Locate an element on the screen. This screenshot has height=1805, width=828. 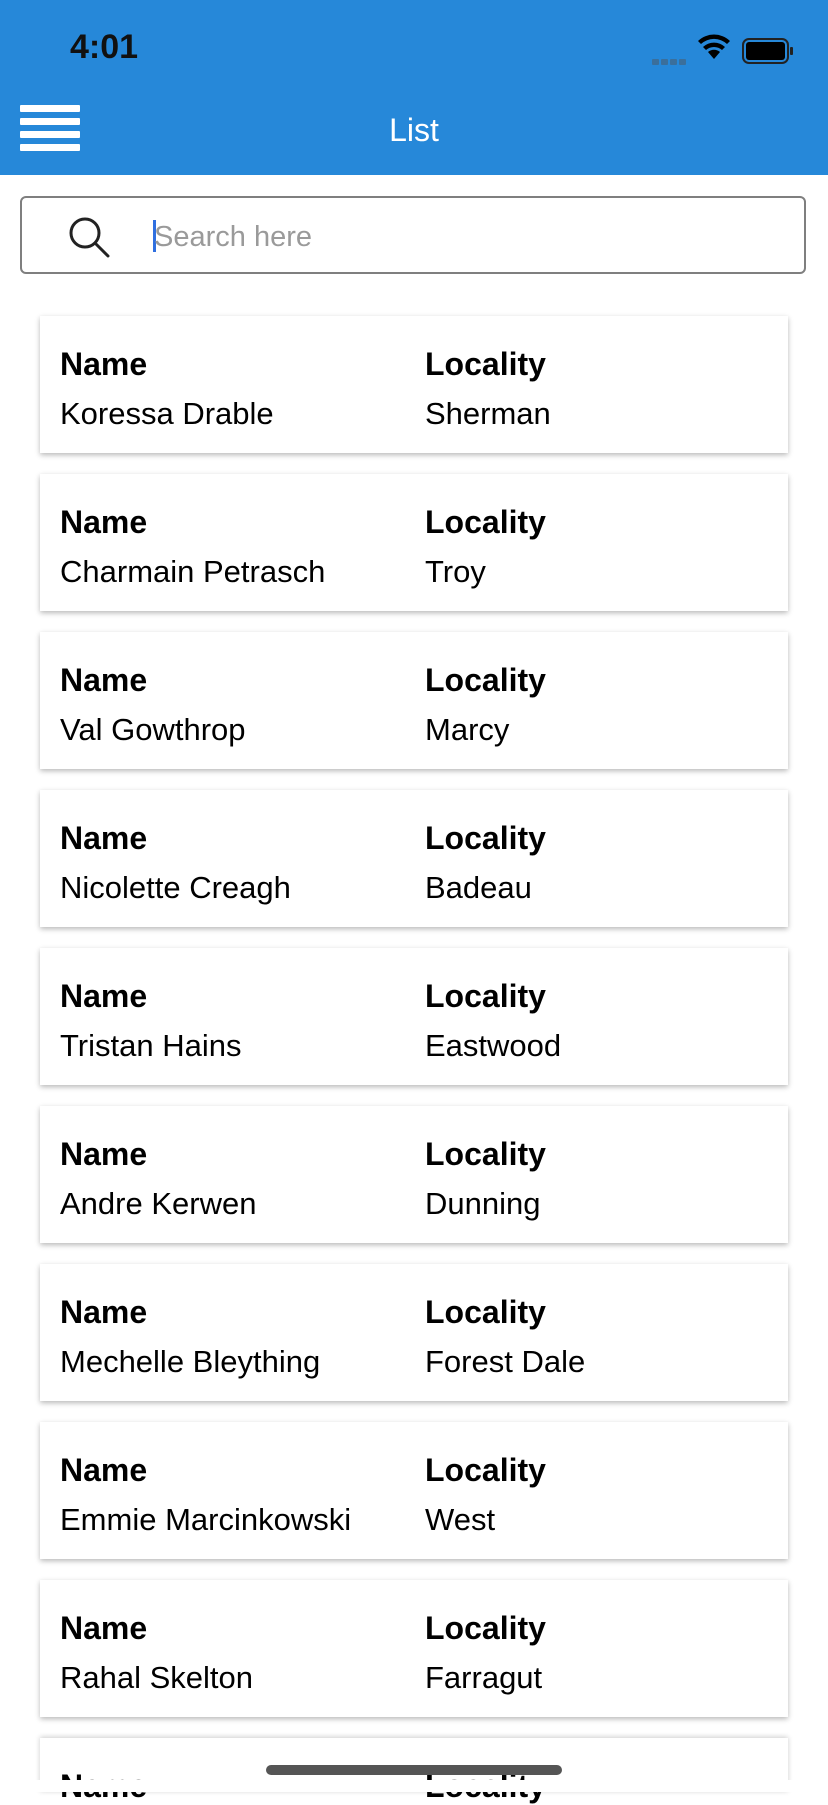
name-value: Andre Kerwen is located at coordinates (158, 1203).